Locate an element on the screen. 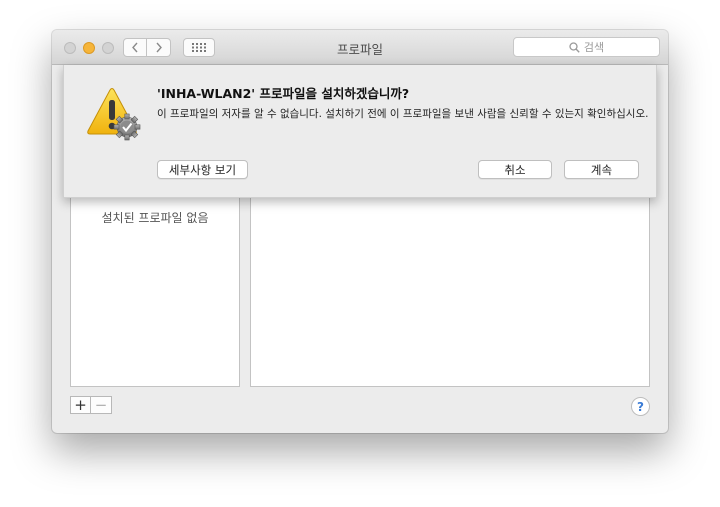  continue-button: 계속 is located at coordinates (601, 169).